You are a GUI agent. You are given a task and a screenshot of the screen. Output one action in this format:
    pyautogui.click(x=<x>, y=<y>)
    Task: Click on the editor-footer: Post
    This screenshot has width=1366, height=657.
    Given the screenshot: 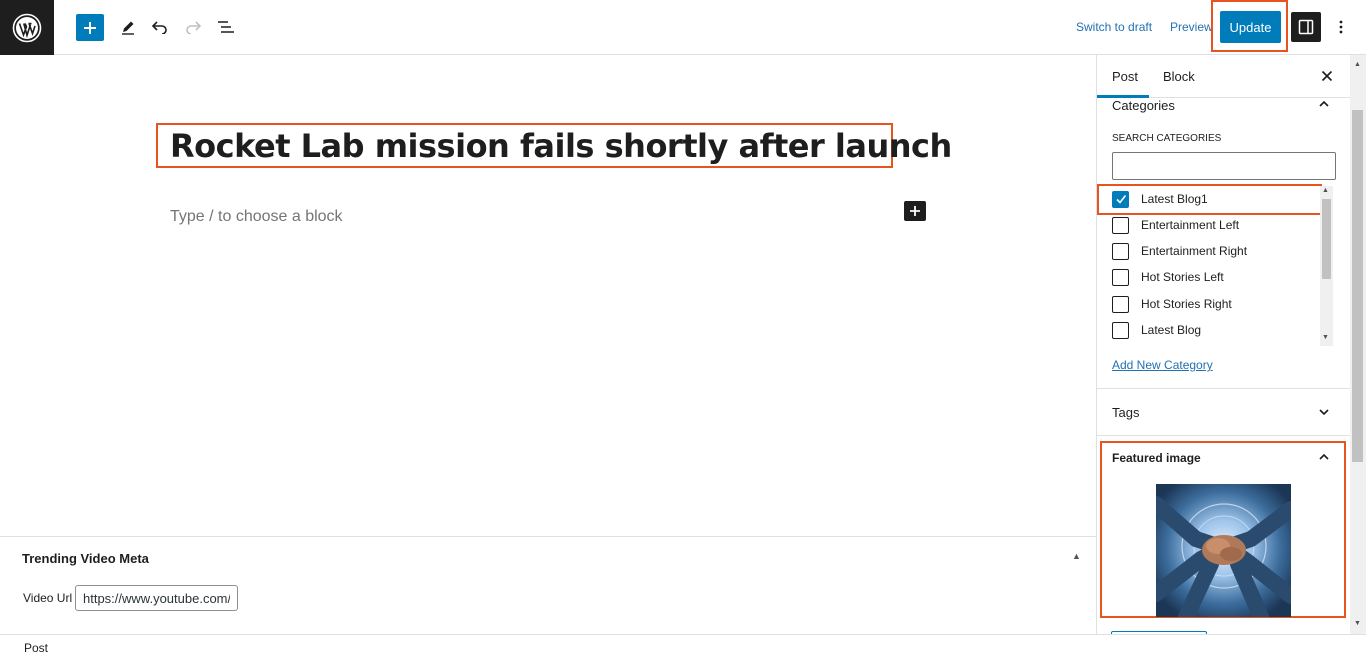 What is the action you would take?
    pyautogui.click(x=683, y=645)
    